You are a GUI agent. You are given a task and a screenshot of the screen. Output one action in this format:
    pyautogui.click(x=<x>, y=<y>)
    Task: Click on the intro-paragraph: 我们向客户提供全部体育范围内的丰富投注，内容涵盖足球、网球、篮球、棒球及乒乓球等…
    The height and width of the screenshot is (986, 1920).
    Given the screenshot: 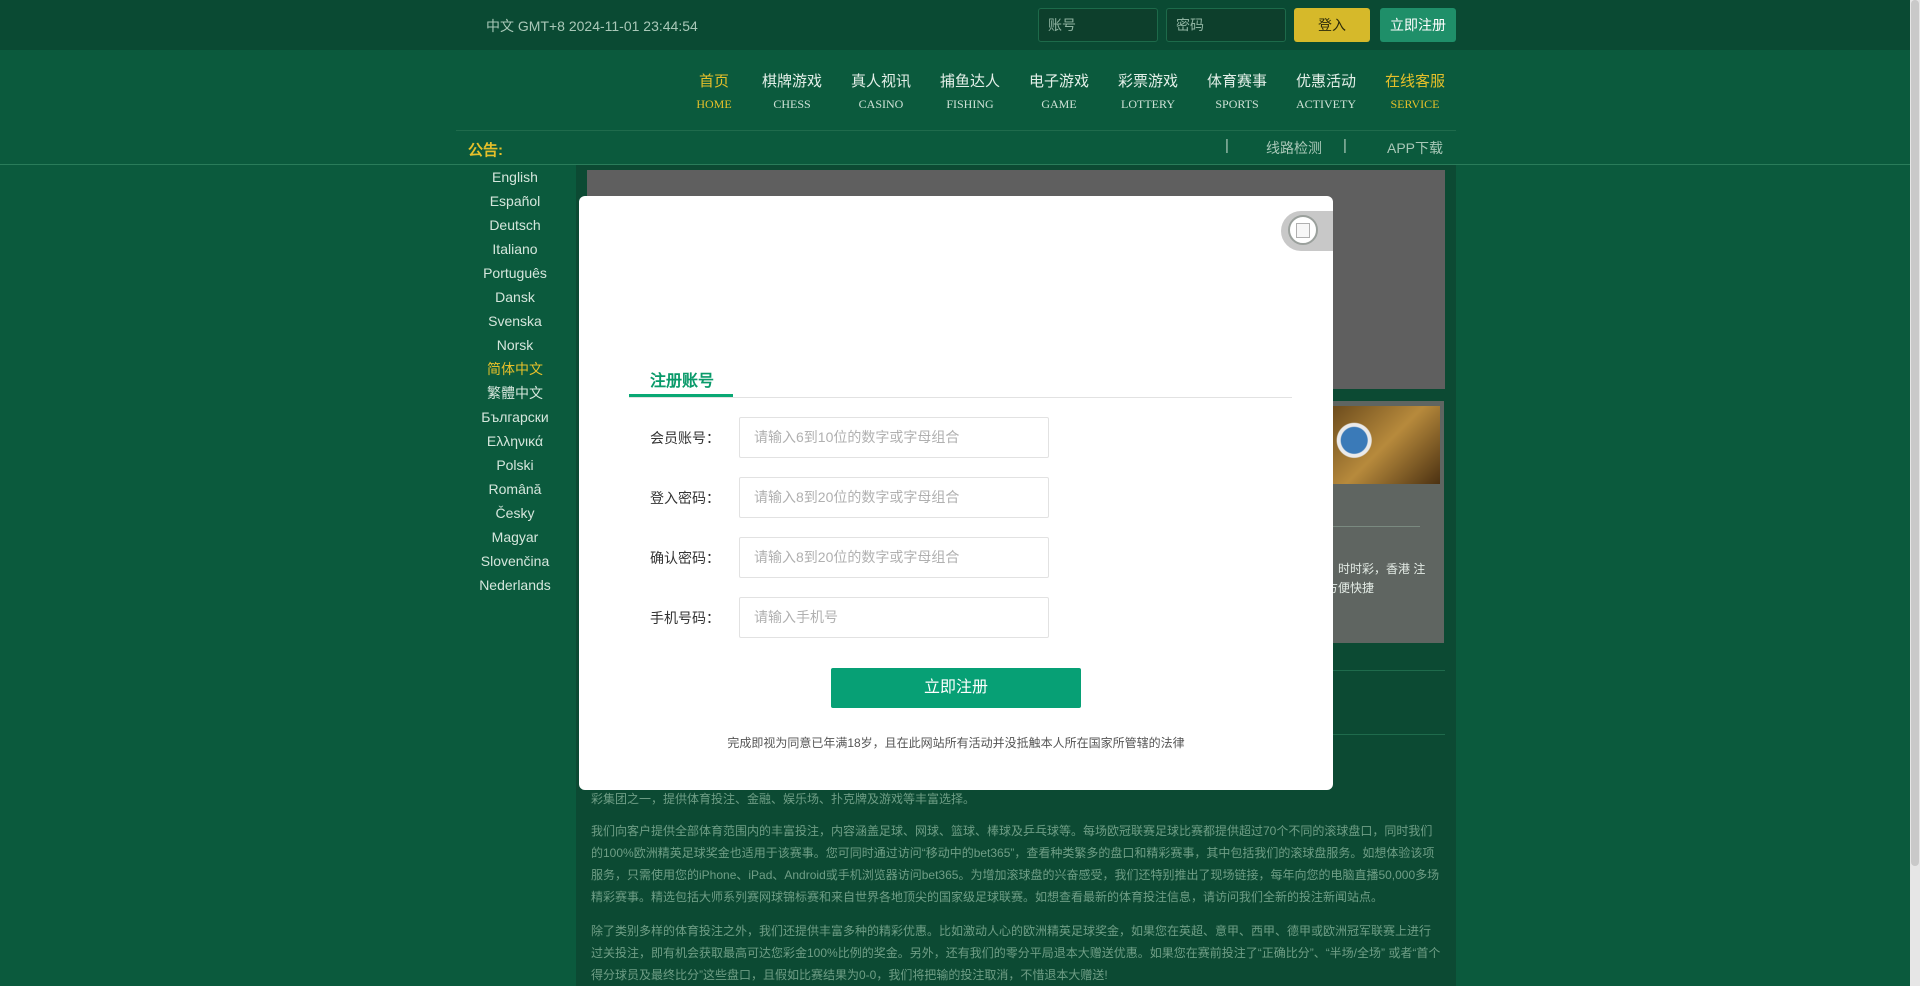 What is the action you would take?
    pyautogui.click(x=1015, y=864)
    